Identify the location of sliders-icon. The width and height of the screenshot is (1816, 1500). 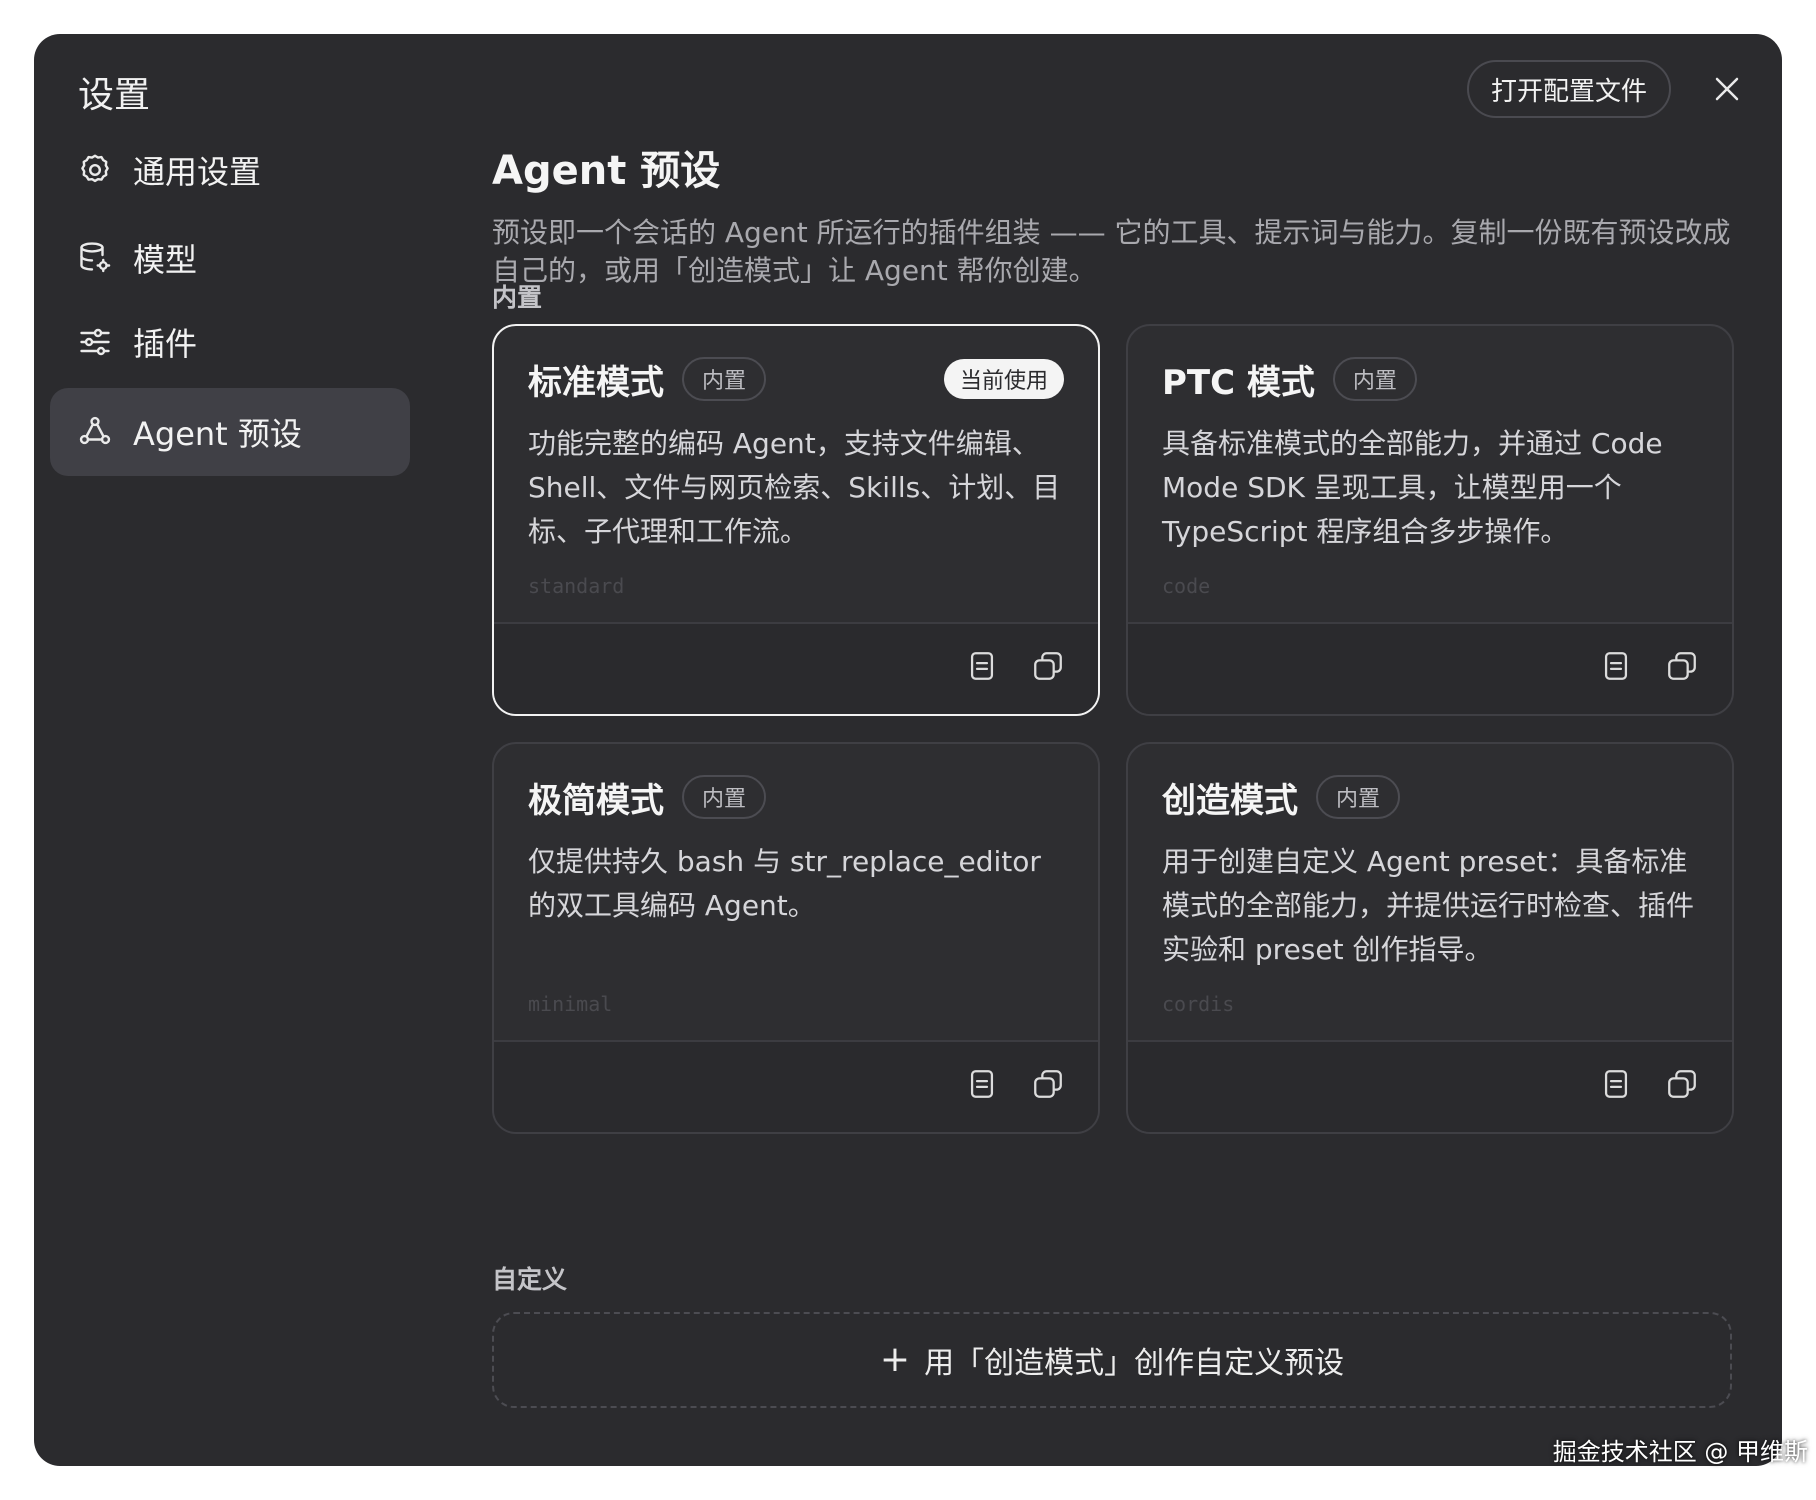
(95, 342).